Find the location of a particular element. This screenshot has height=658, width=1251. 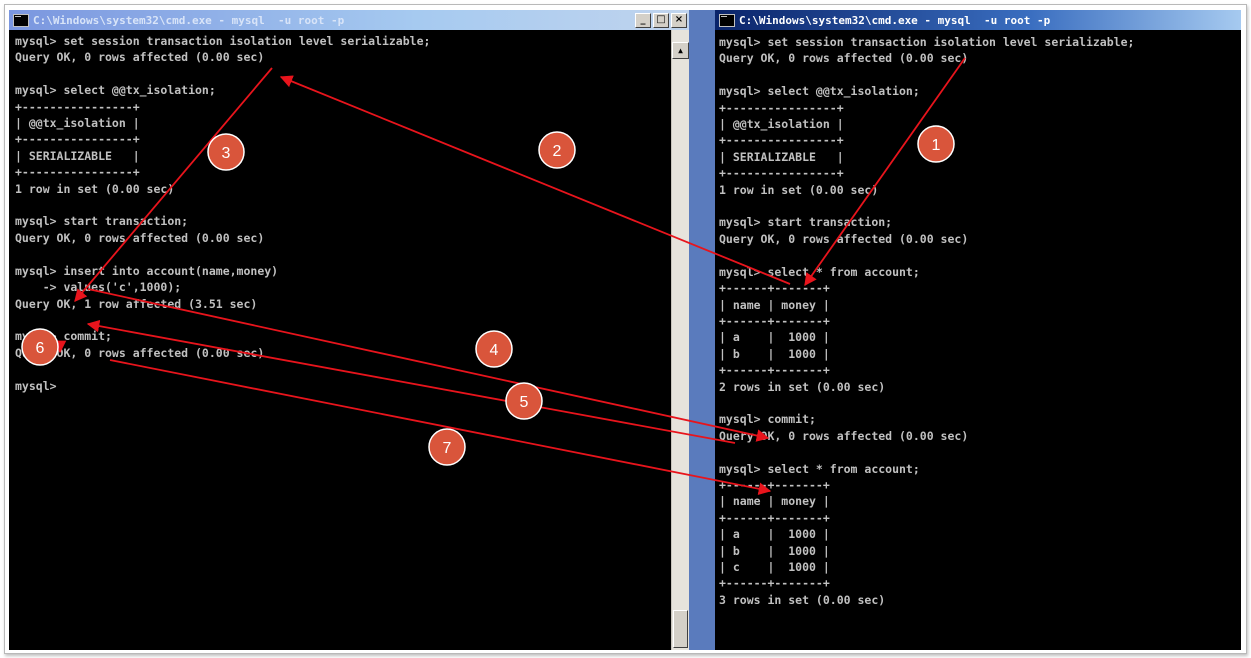

svg-text: 3 is located at coordinates (226, 153).